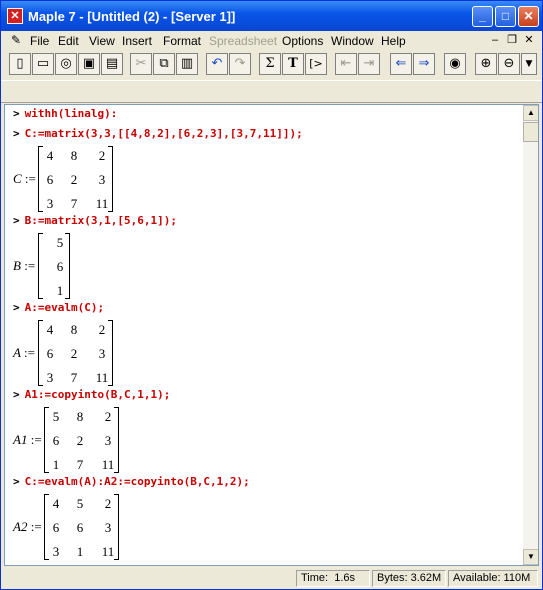 The height and width of the screenshot is (590, 543). What do you see at coordinates (369, 64) in the screenshot?
I see `indent-icon: ⇥` at bounding box center [369, 64].